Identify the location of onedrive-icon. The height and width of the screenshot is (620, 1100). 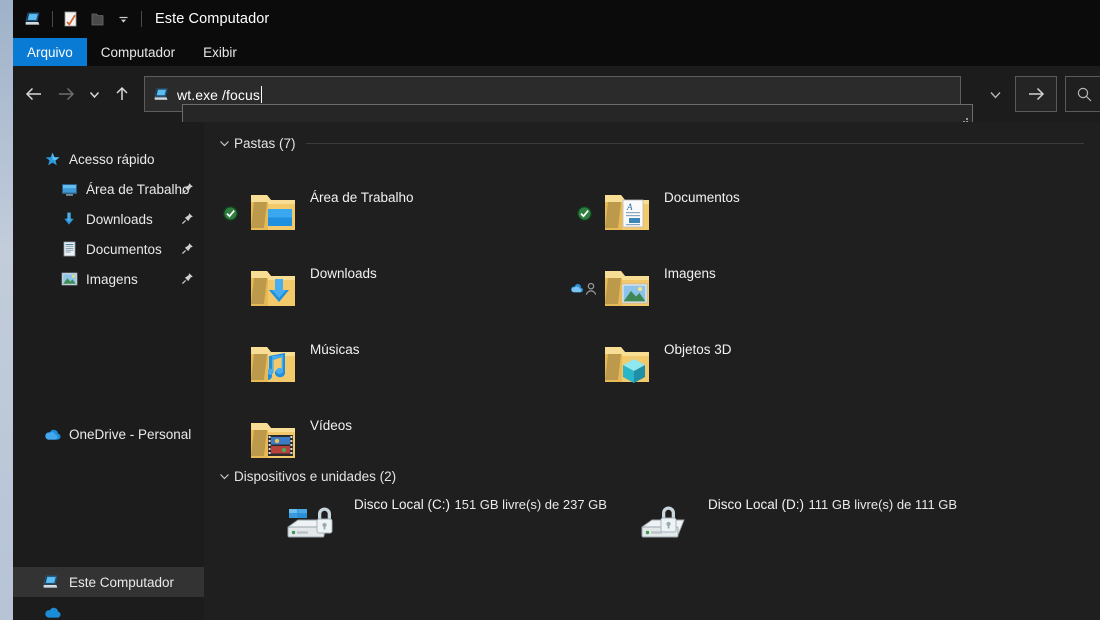
(52, 434).